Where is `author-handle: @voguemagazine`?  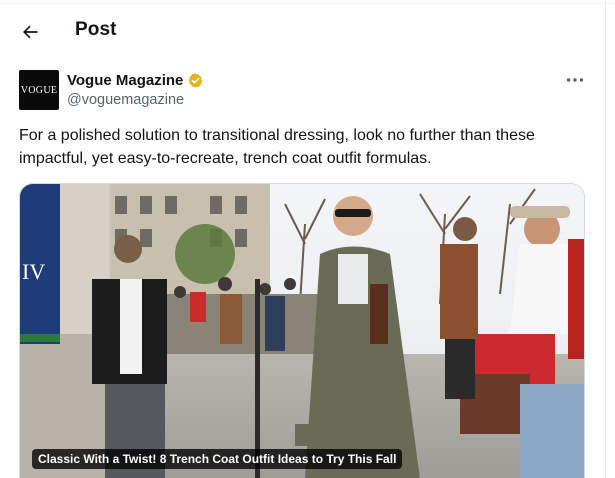
author-handle: @voguemagazine is located at coordinates (135, 100).